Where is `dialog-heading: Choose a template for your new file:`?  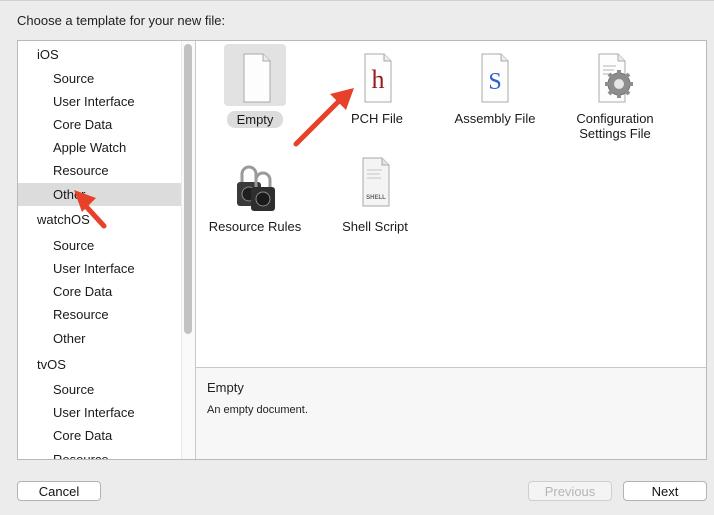 dialog-heading: Choose a template for your new file: is located at coordinates (121, 20).